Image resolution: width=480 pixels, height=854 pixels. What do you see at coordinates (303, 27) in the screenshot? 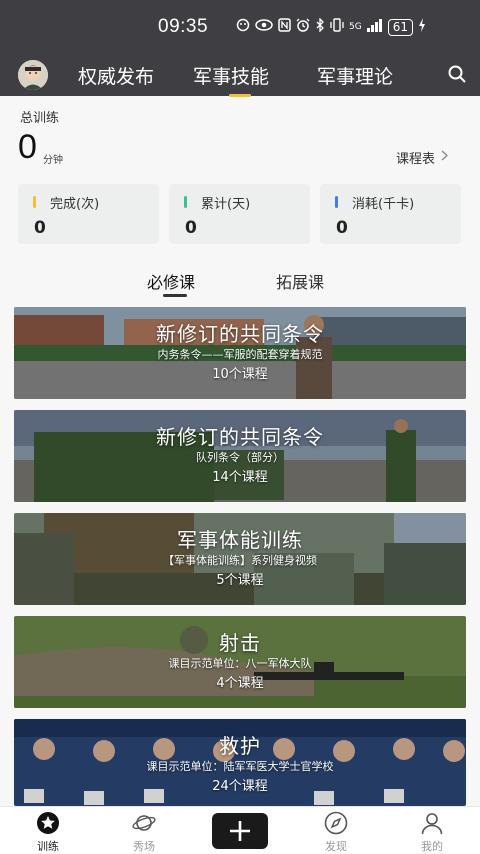
I see `alarm-icon` at bounding box center [303, 27].